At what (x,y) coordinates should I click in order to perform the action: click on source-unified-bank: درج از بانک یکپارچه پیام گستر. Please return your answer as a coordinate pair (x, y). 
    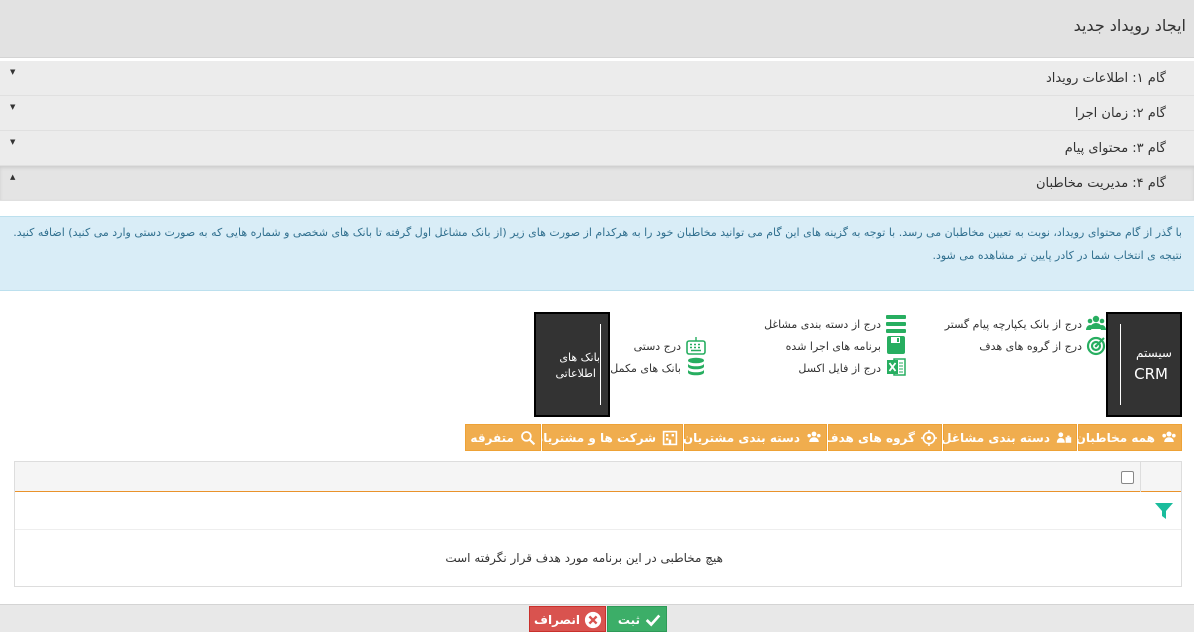
    Looking at the image, I should click on (1013, 324).